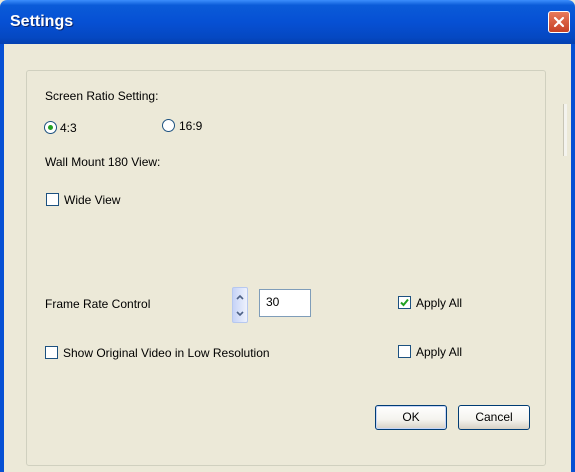 This screenshot has height=472, width=575. What do you see at coordinates (103, 162) in the screenshot?
I see `wall-mount-label: Wall Mount 180 View:` at bounding box center [103, 162].